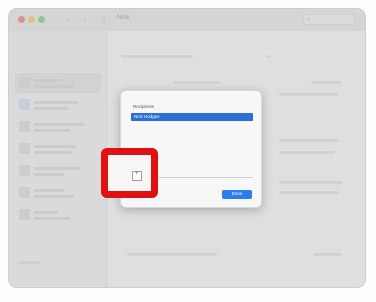 This screenshot has width=376, height=302. I want to click on add-button: +, so click(137, 176).